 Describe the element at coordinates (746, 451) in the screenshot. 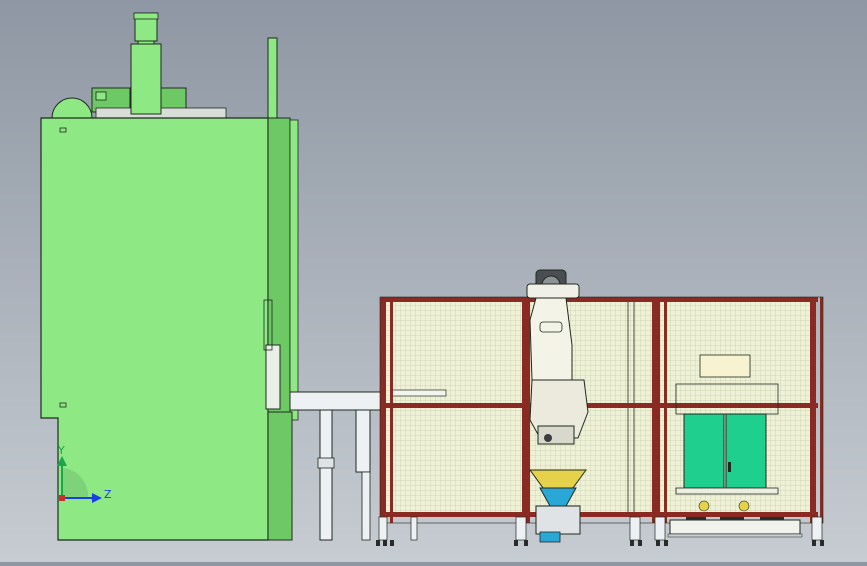

I see `cabinet-door-right` at that location.